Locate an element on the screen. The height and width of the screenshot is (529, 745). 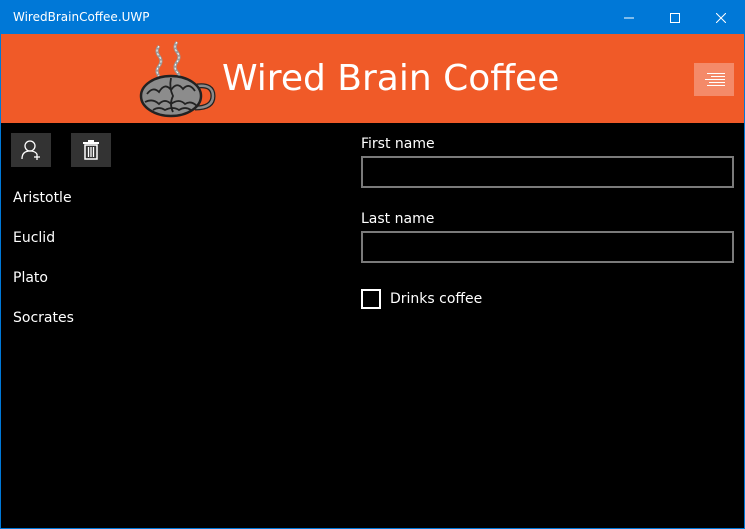
list-item: Euclid is located at coordinates (178, 238).